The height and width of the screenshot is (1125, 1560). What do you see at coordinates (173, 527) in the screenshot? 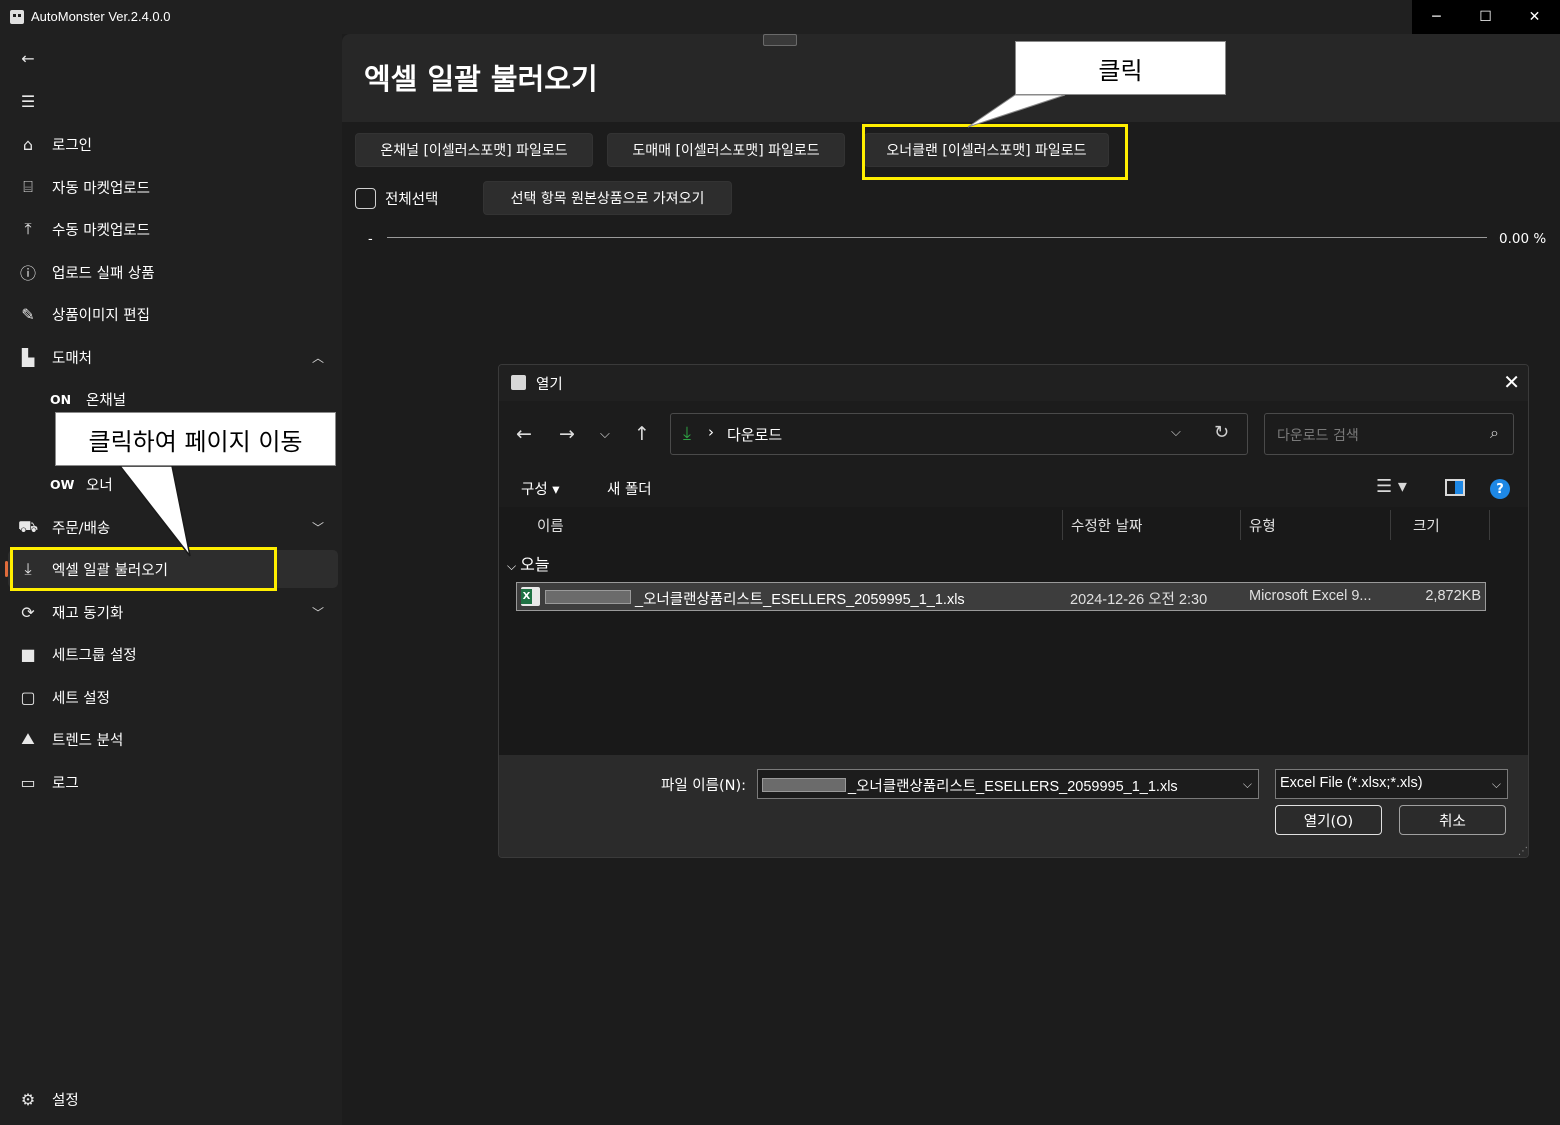
I see `sidebar-item-orders: ⛟ 주문/배송 ﹀` at bounding box center [173, 527].